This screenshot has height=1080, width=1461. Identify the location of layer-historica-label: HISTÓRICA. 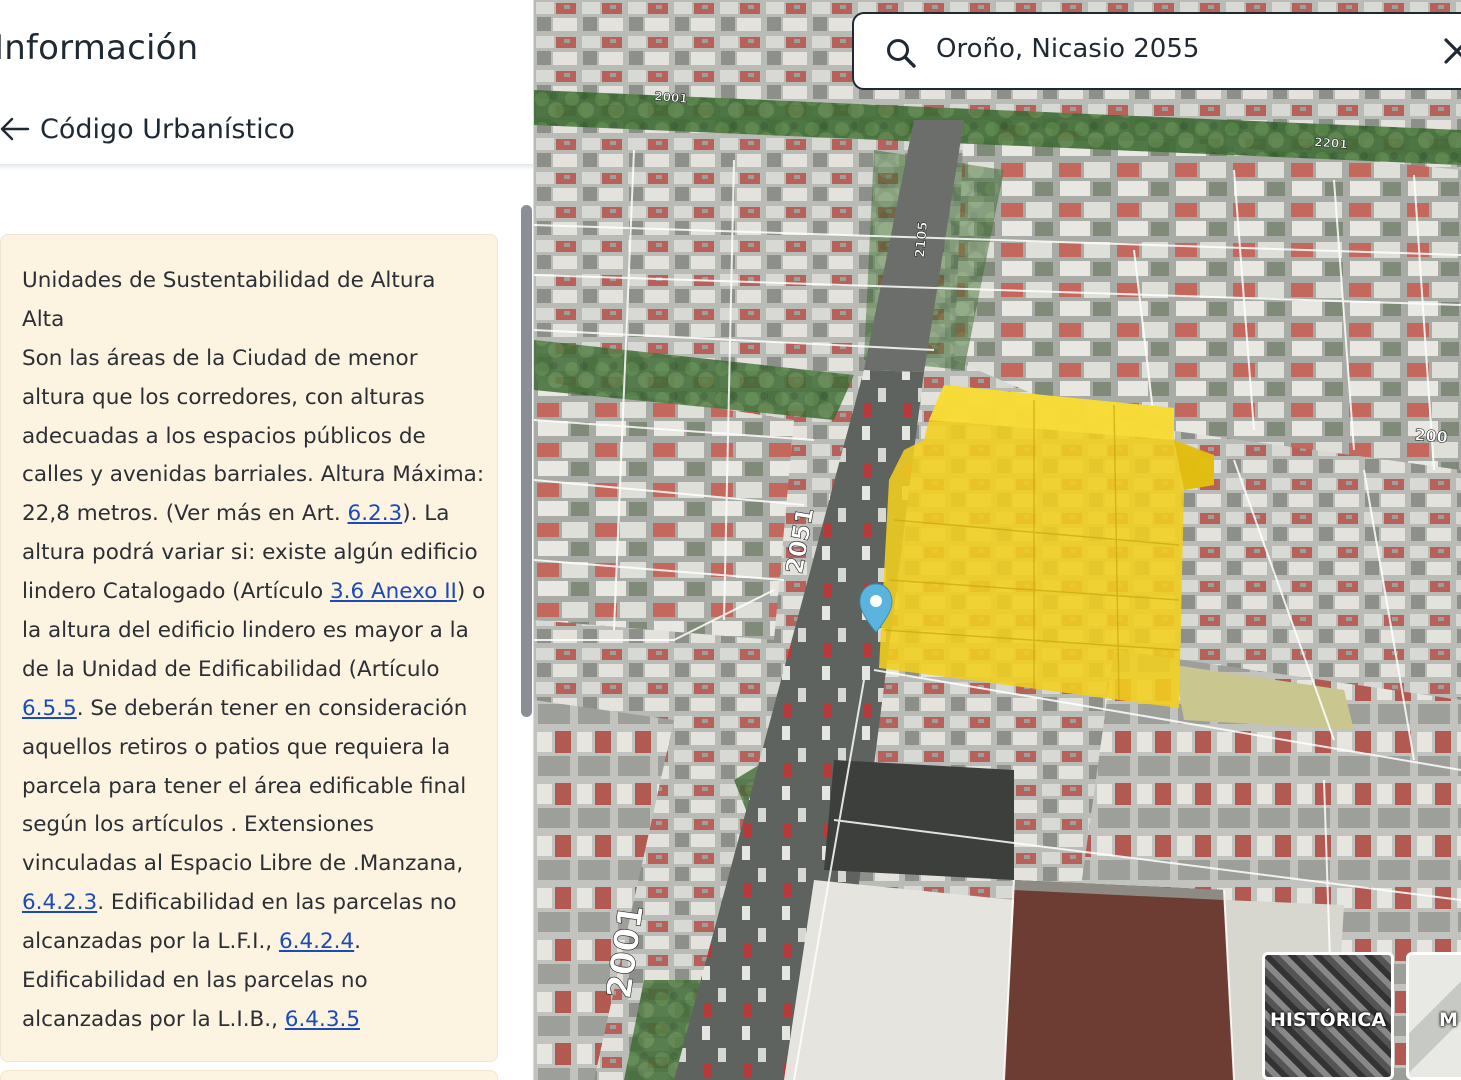
(1328, 1020).